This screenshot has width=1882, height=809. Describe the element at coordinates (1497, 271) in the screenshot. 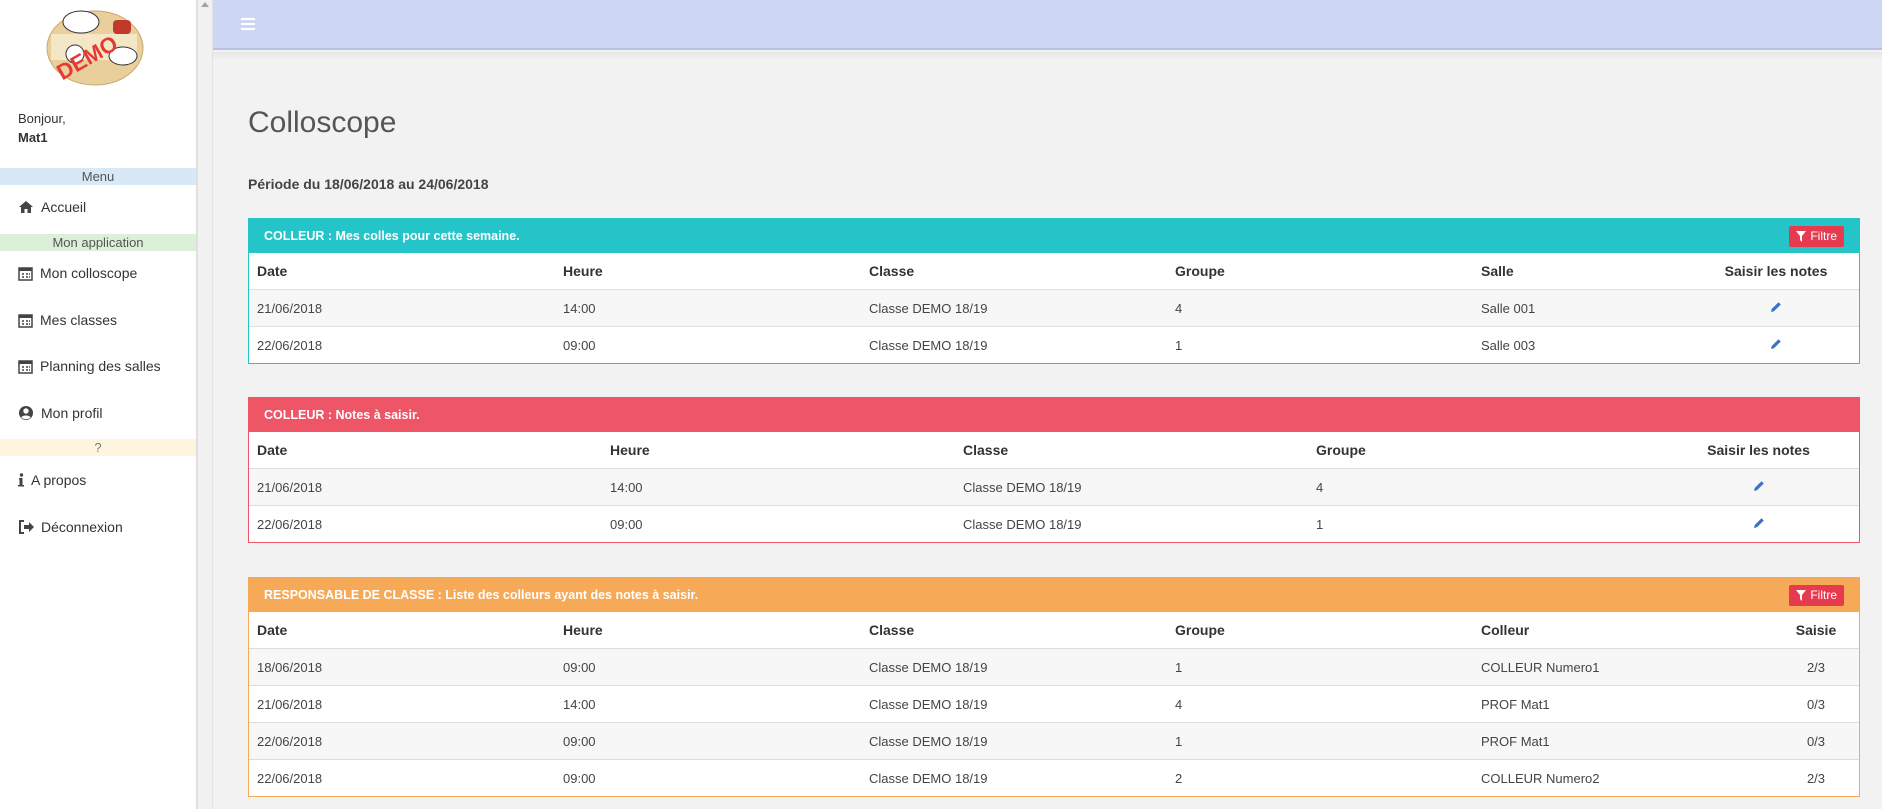

I see `column-header: Salle` at that location.